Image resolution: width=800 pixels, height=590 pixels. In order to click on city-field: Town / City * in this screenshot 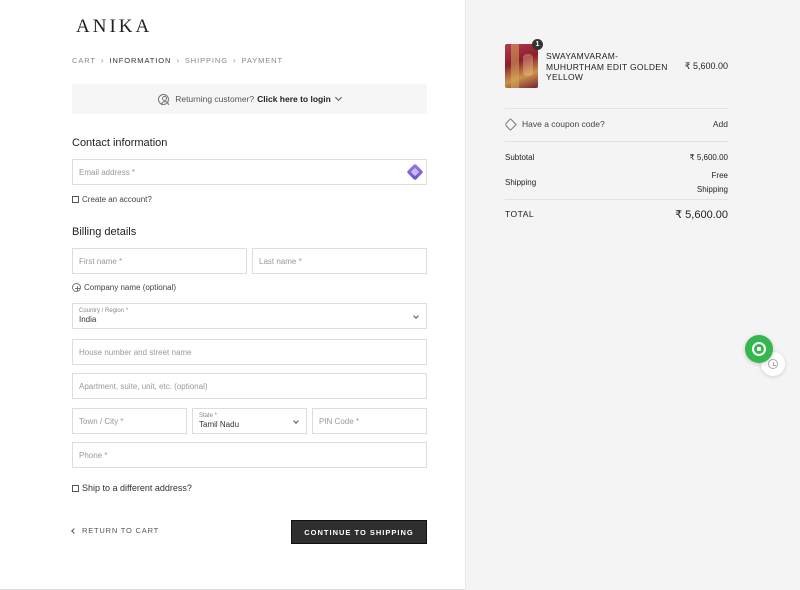, I will do `click(129, 421)`.